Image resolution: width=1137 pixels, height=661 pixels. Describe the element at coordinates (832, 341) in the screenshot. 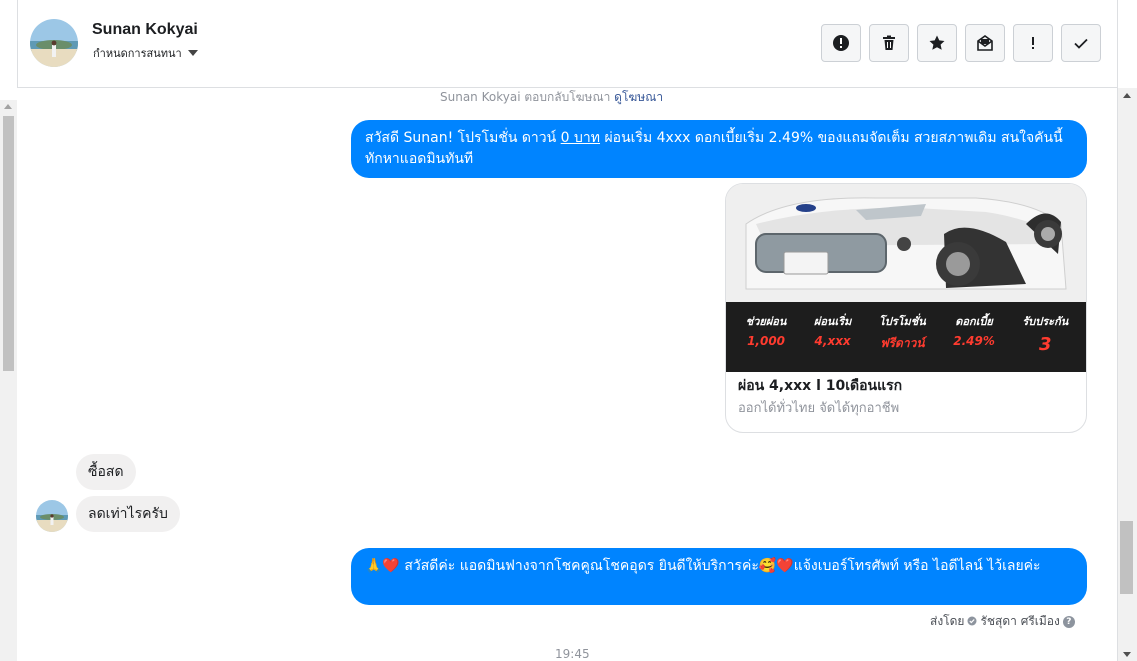

I see `promo-value: 4,xxx` at that location.